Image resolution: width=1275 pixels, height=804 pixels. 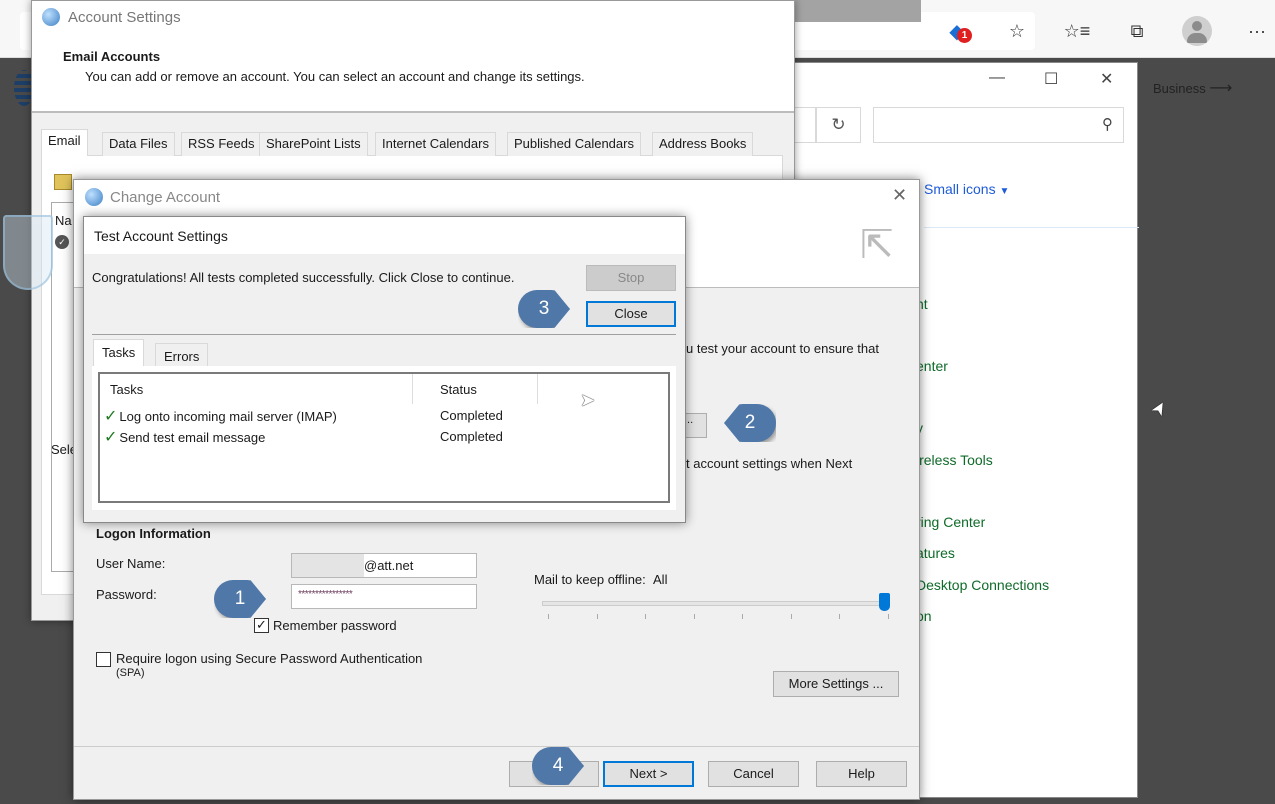 What do you see at coordinates (228, 416) in the screenshot?
I see `task-name: Log onto incoming mail server (IMAP)` at bounding box center [228, 416].